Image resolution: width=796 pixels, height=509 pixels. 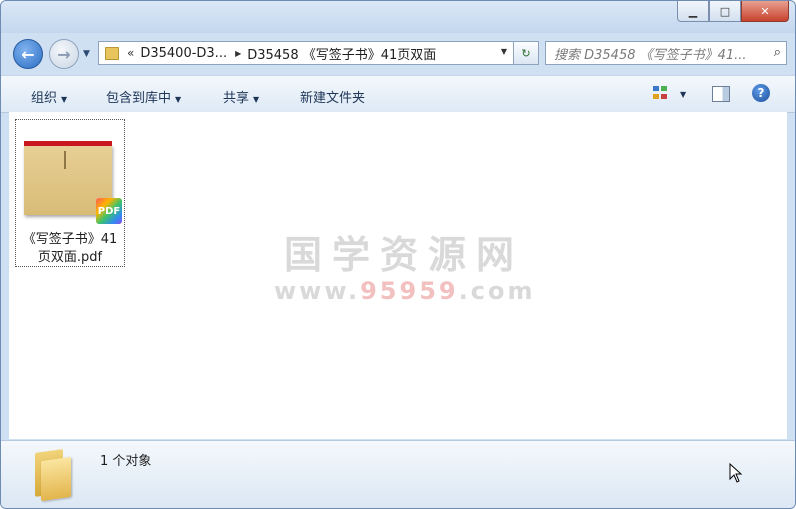 What do you see at coordinates (130, 53) in the screenshot?
I see `address-overflow-button: «` at bounding box center [130, 53].